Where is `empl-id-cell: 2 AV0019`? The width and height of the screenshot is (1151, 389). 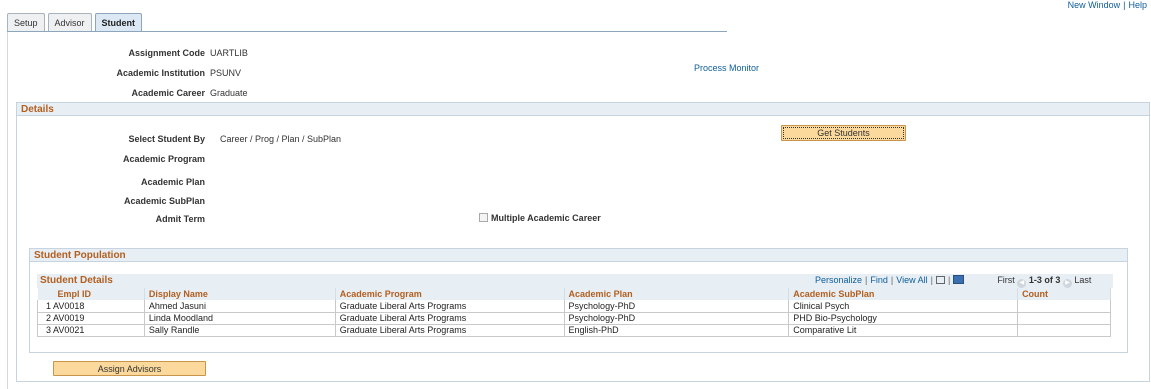
empl-id-cell: 2 AV0019 is located at coordinates (91, 318).